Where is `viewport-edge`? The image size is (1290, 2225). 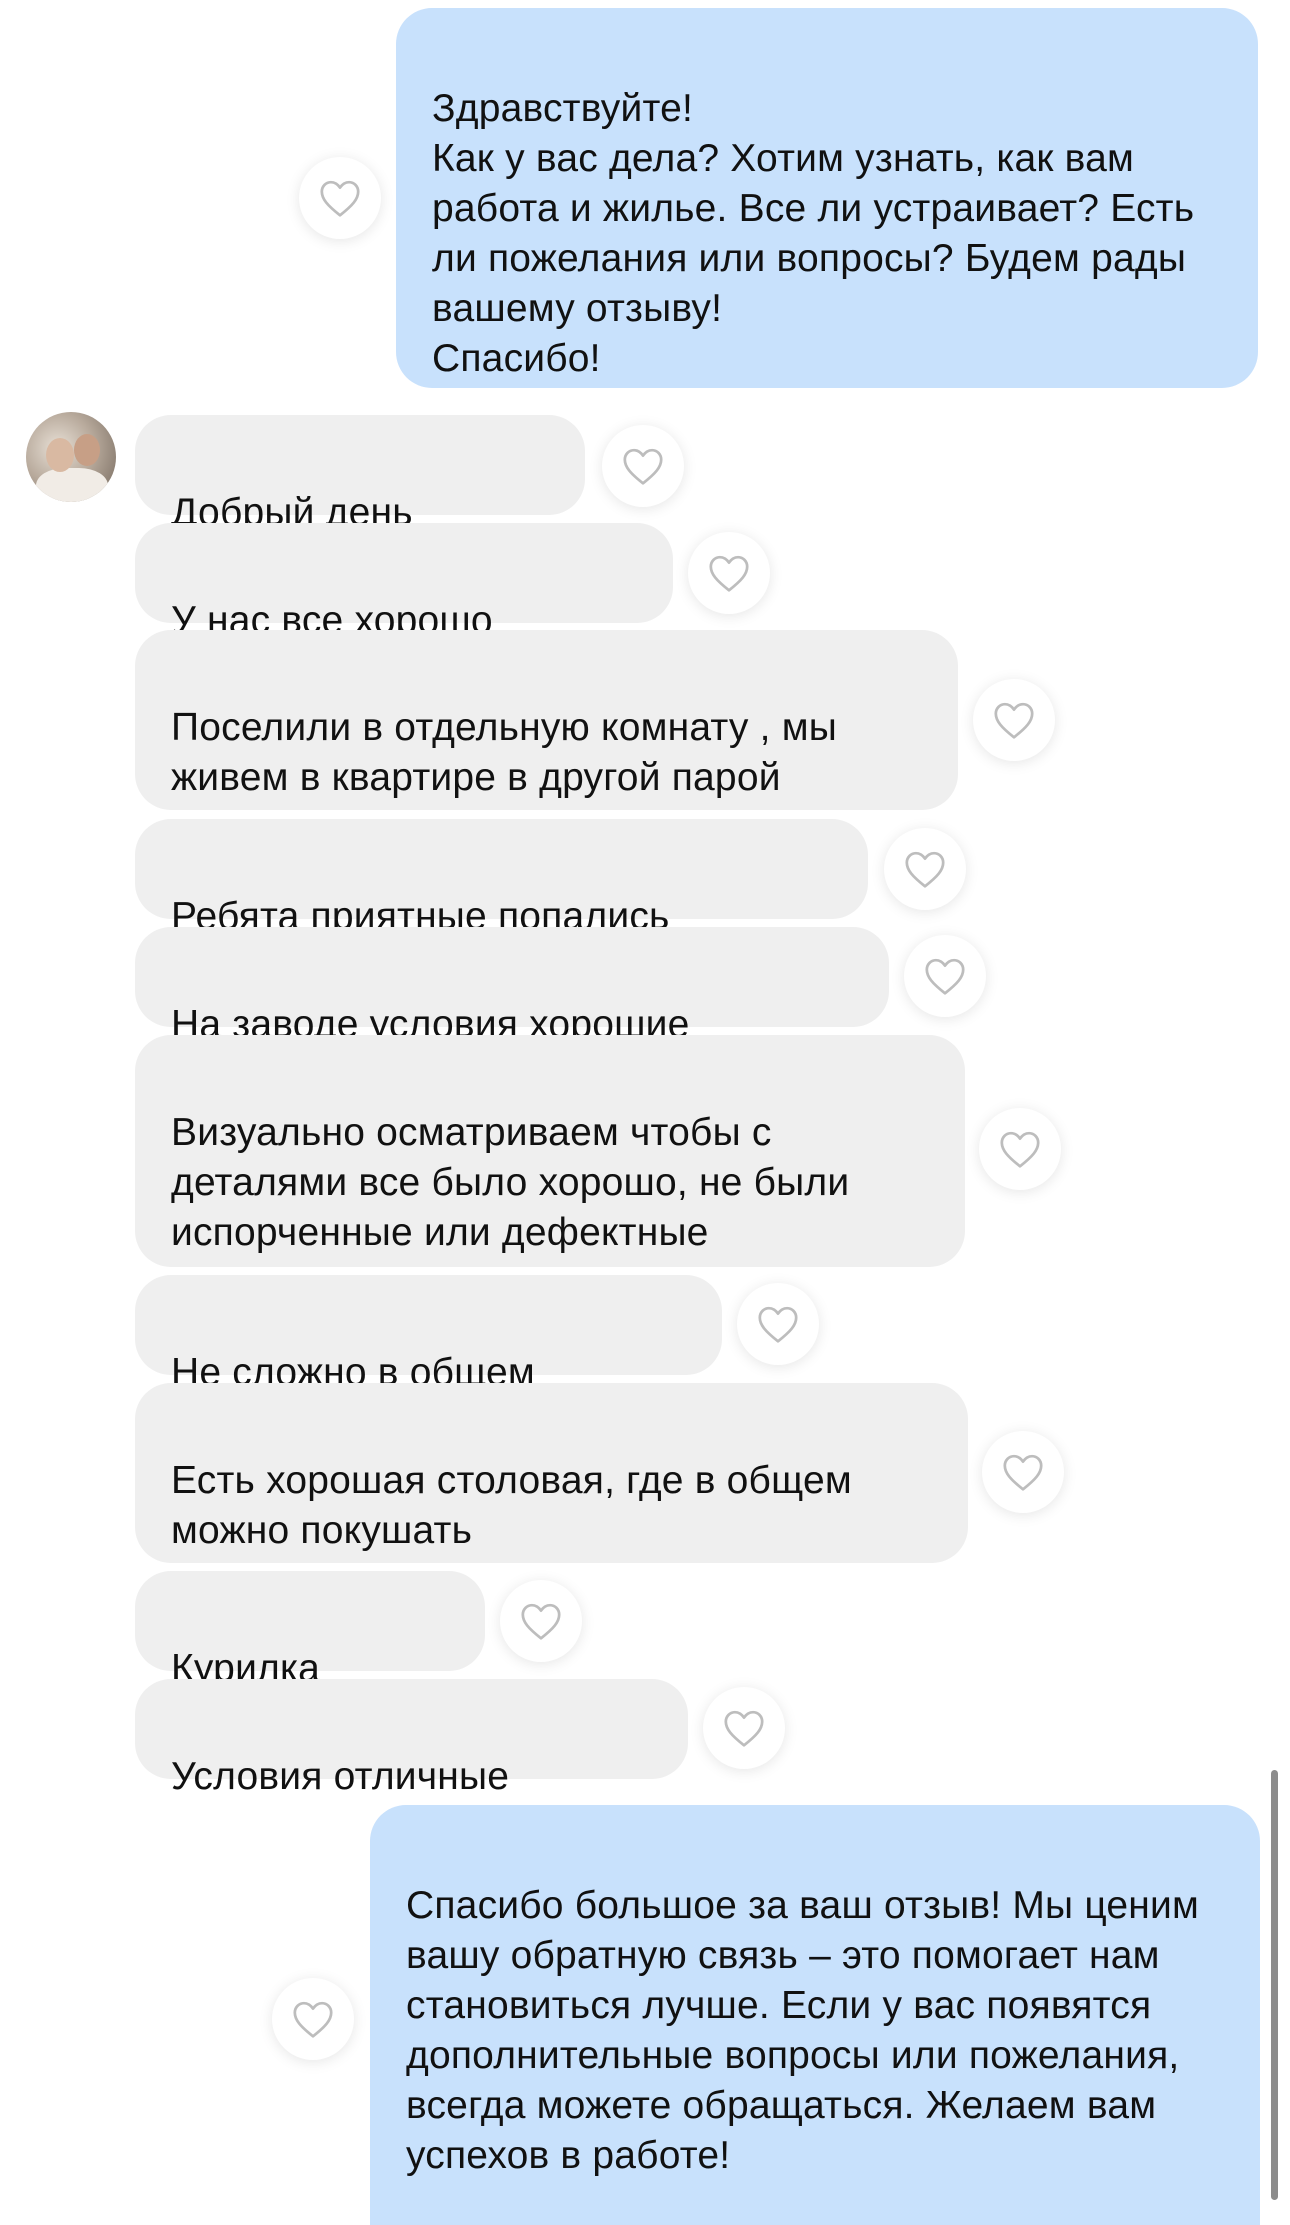
viewport-edge is located at coordinates (1287, 1103).